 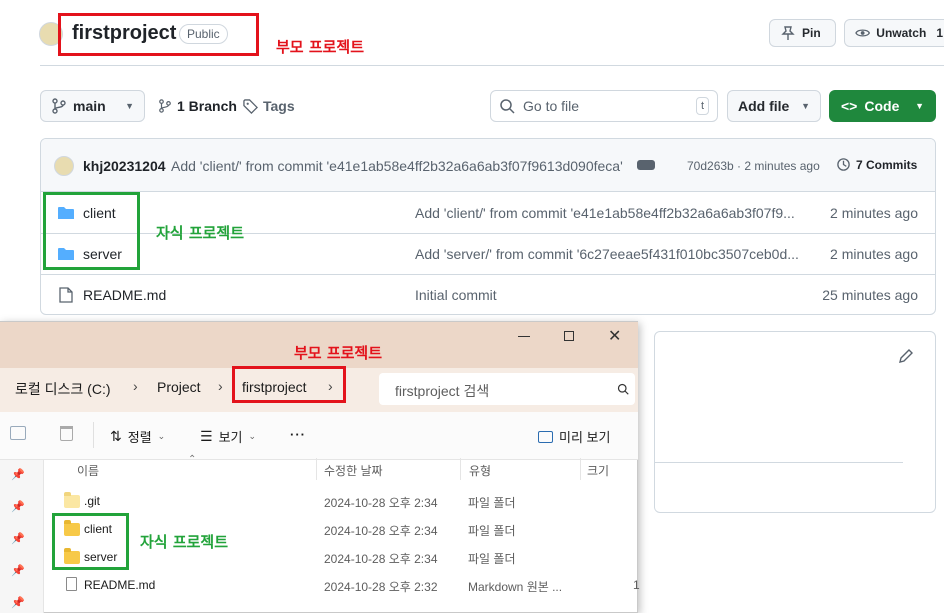 What do you see at coordinates (480, 470) in the screenshot?
I see `column-header-type: 유형` at bounding box center [480, 470].